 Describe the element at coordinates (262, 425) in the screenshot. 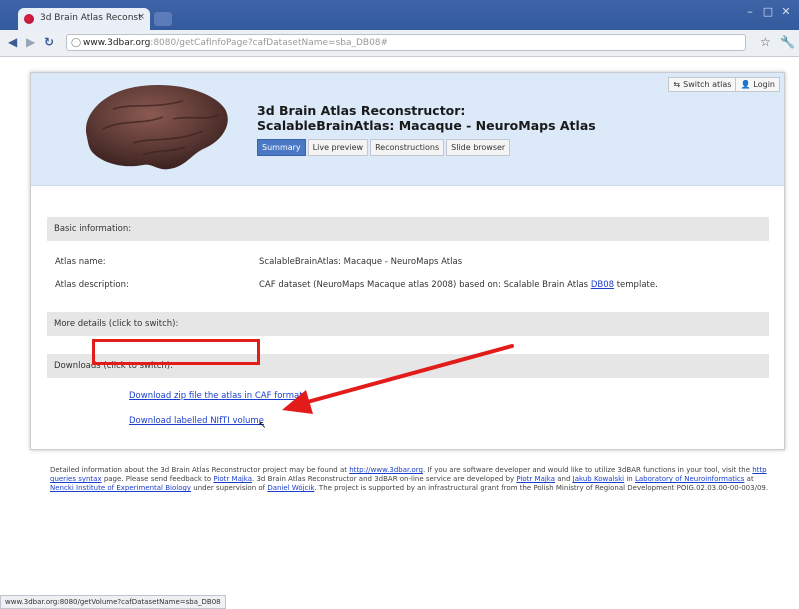

I see `mouse-cursor-icon: ↖` at that location.